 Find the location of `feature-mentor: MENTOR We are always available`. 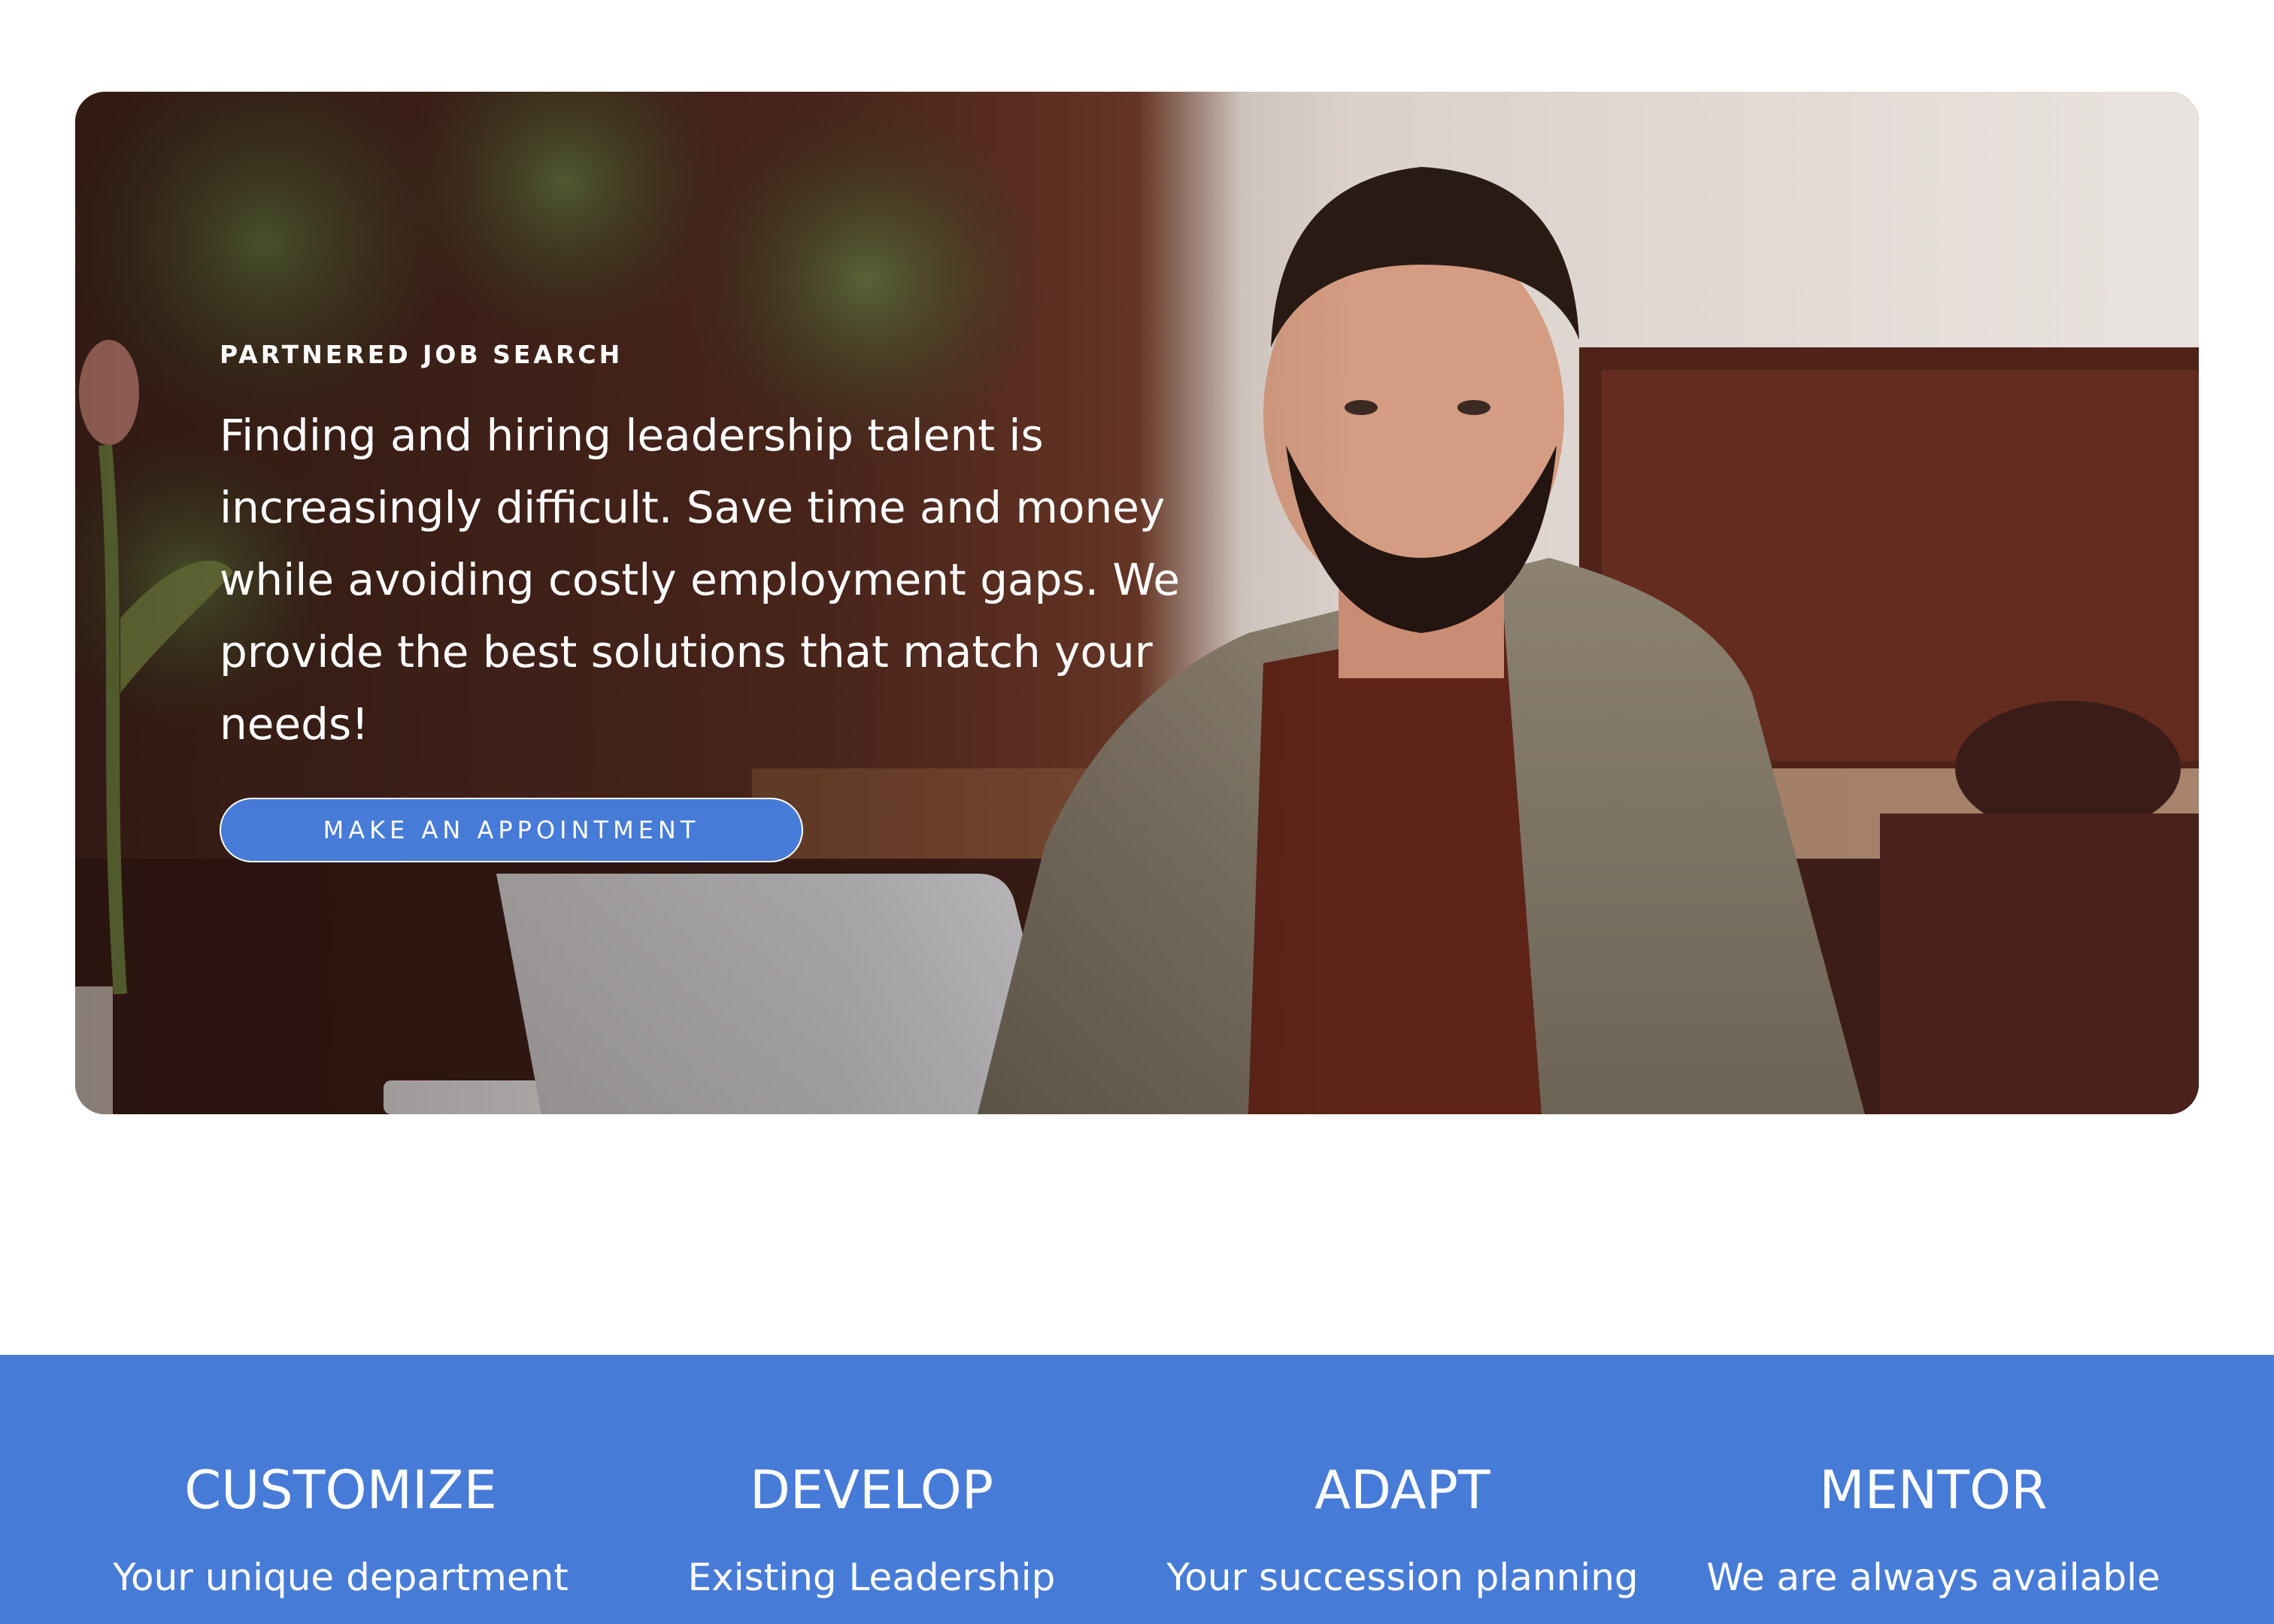

feature-mentor: MENTOR We are always available is located at coordinates (1933, 1477).